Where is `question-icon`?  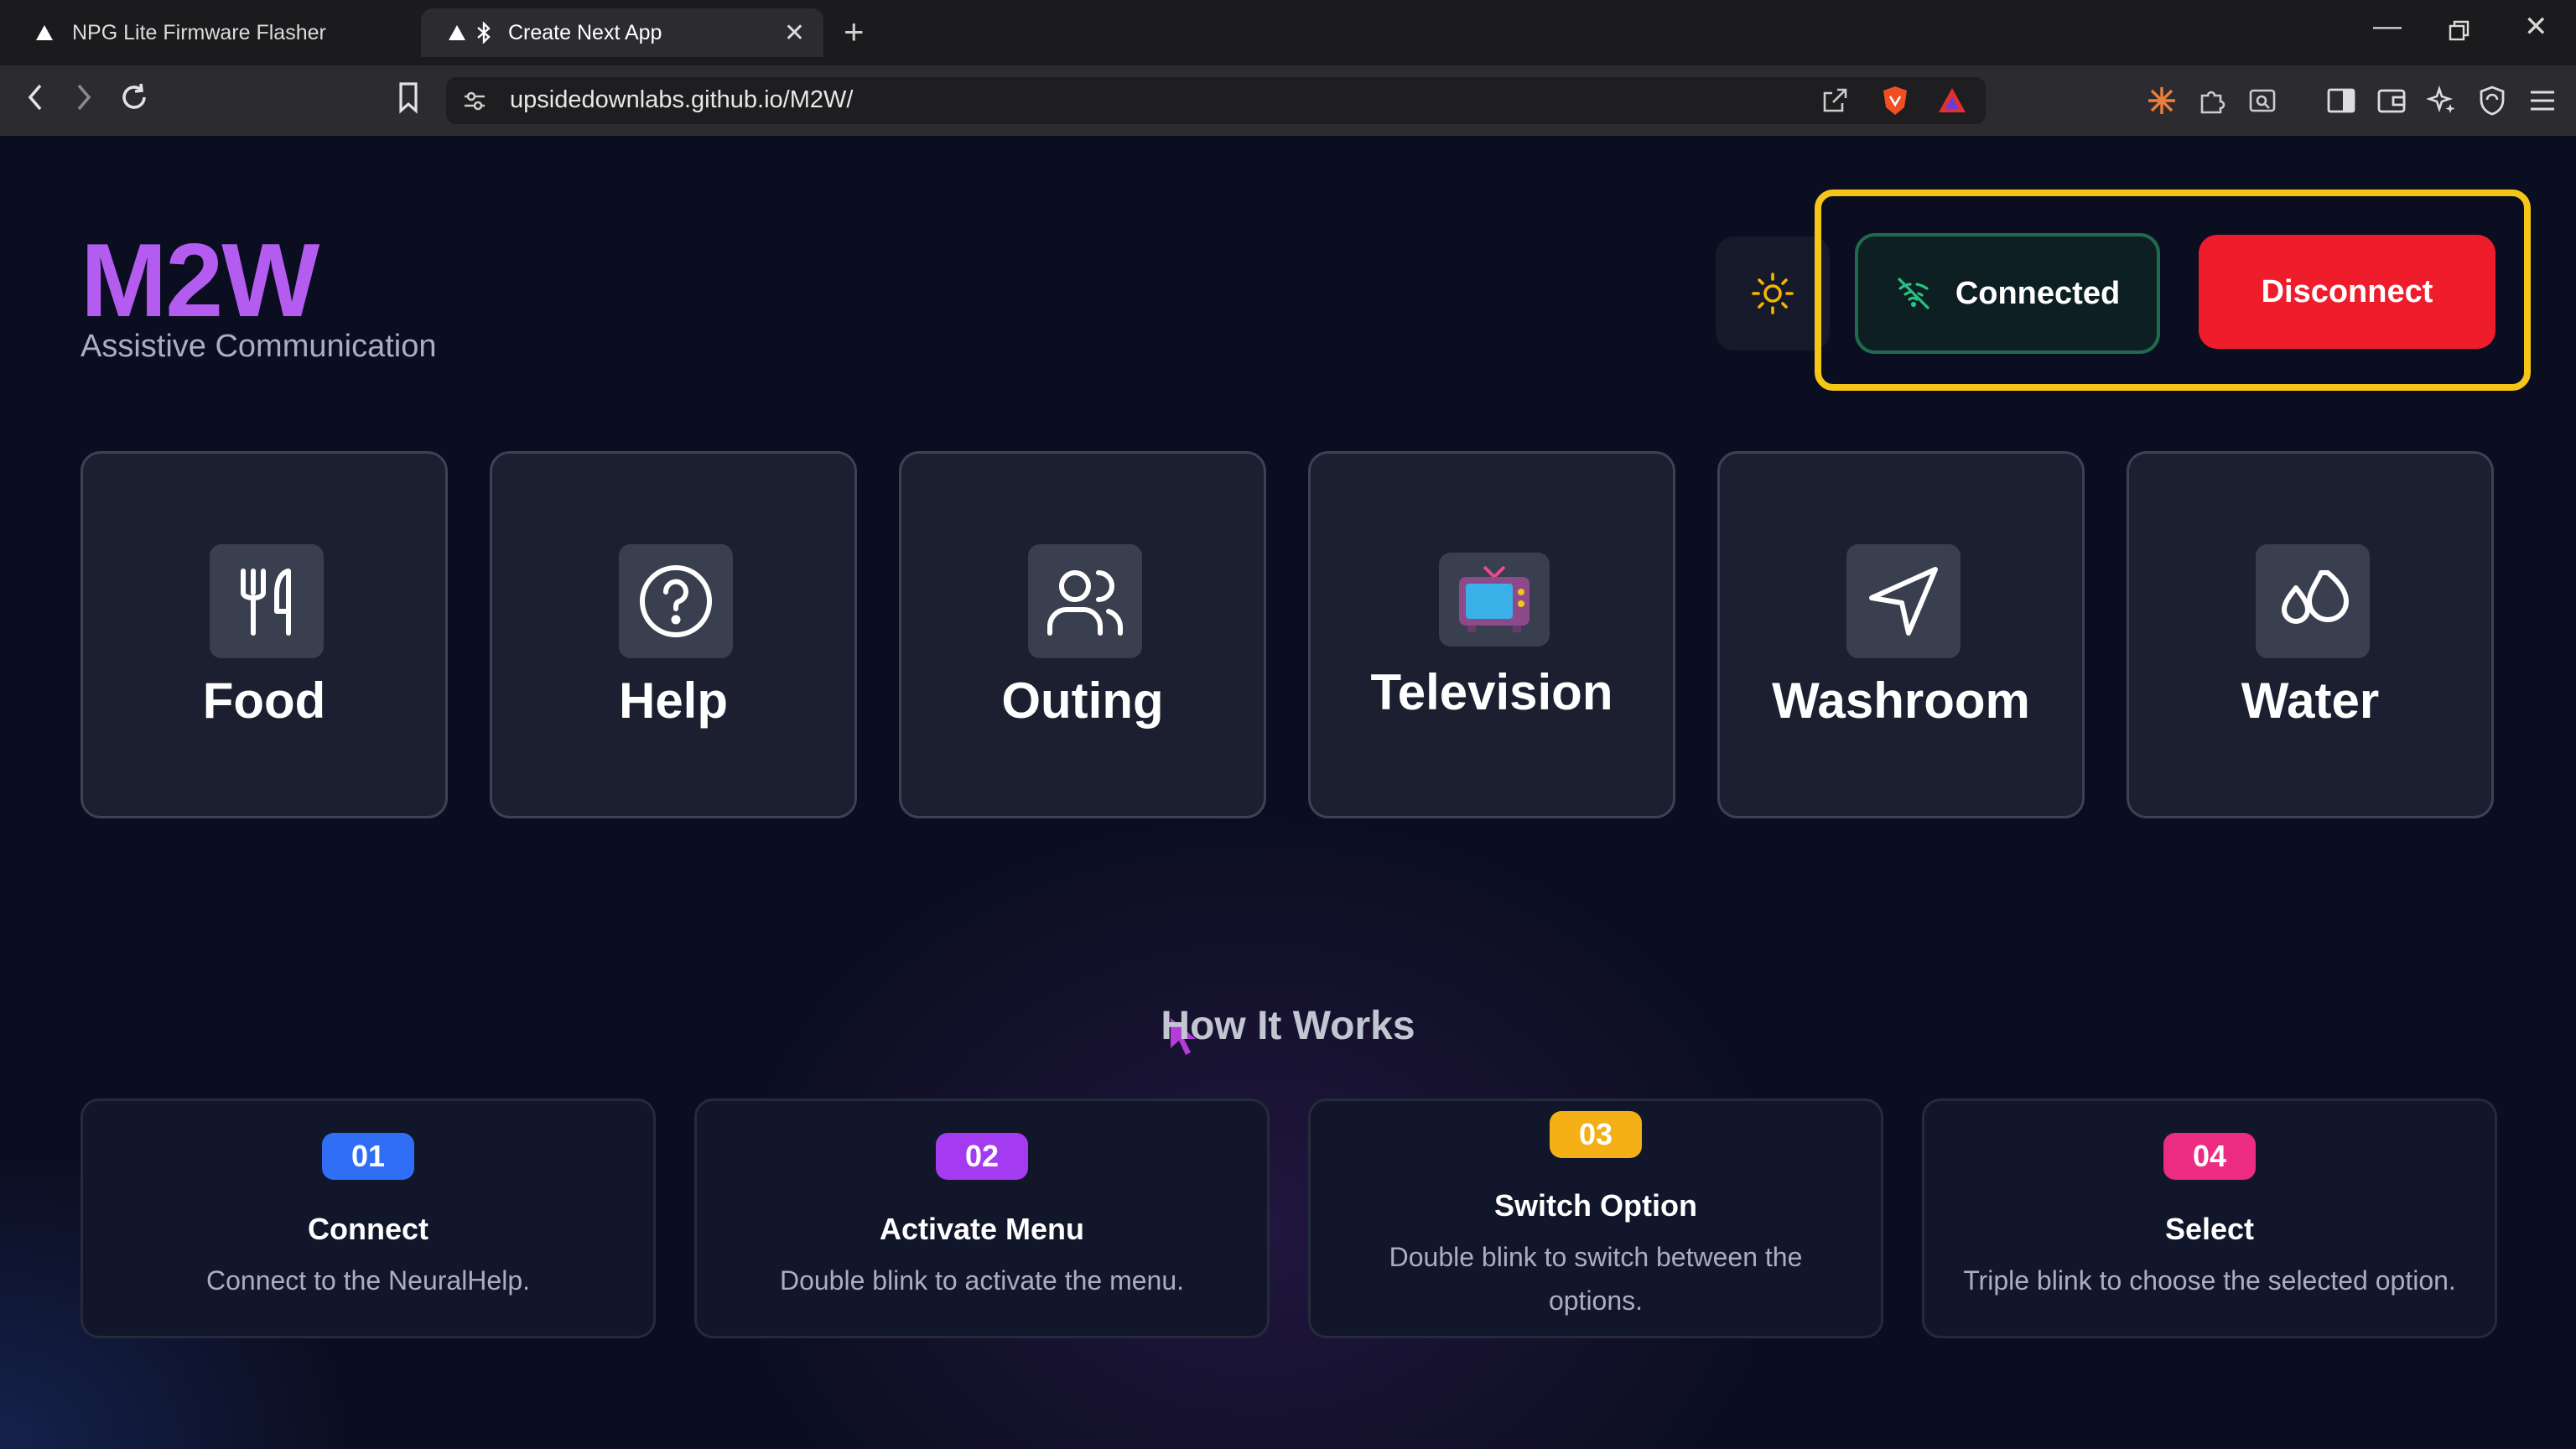 question-icon is located at coordinates (676, 601).